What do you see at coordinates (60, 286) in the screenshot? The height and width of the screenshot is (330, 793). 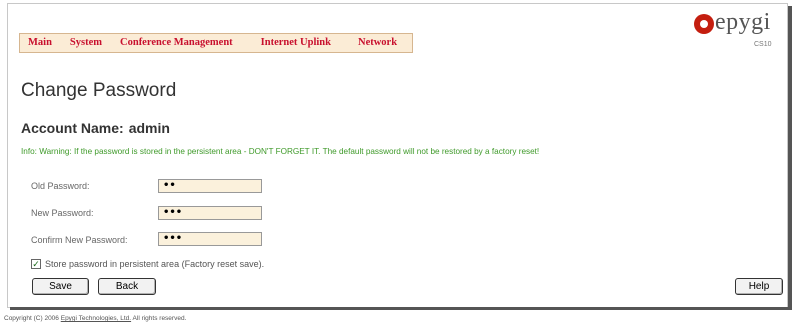 I see `save-button: Save` at bounding box center [60, 286].